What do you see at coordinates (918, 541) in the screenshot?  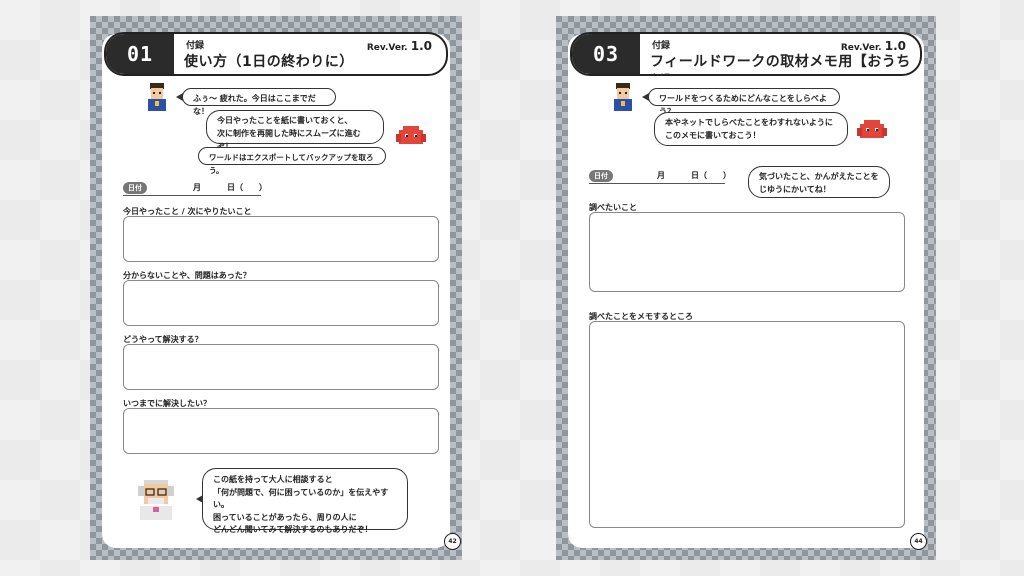 I see `page-number: 44` at bounding box center [918, 541].